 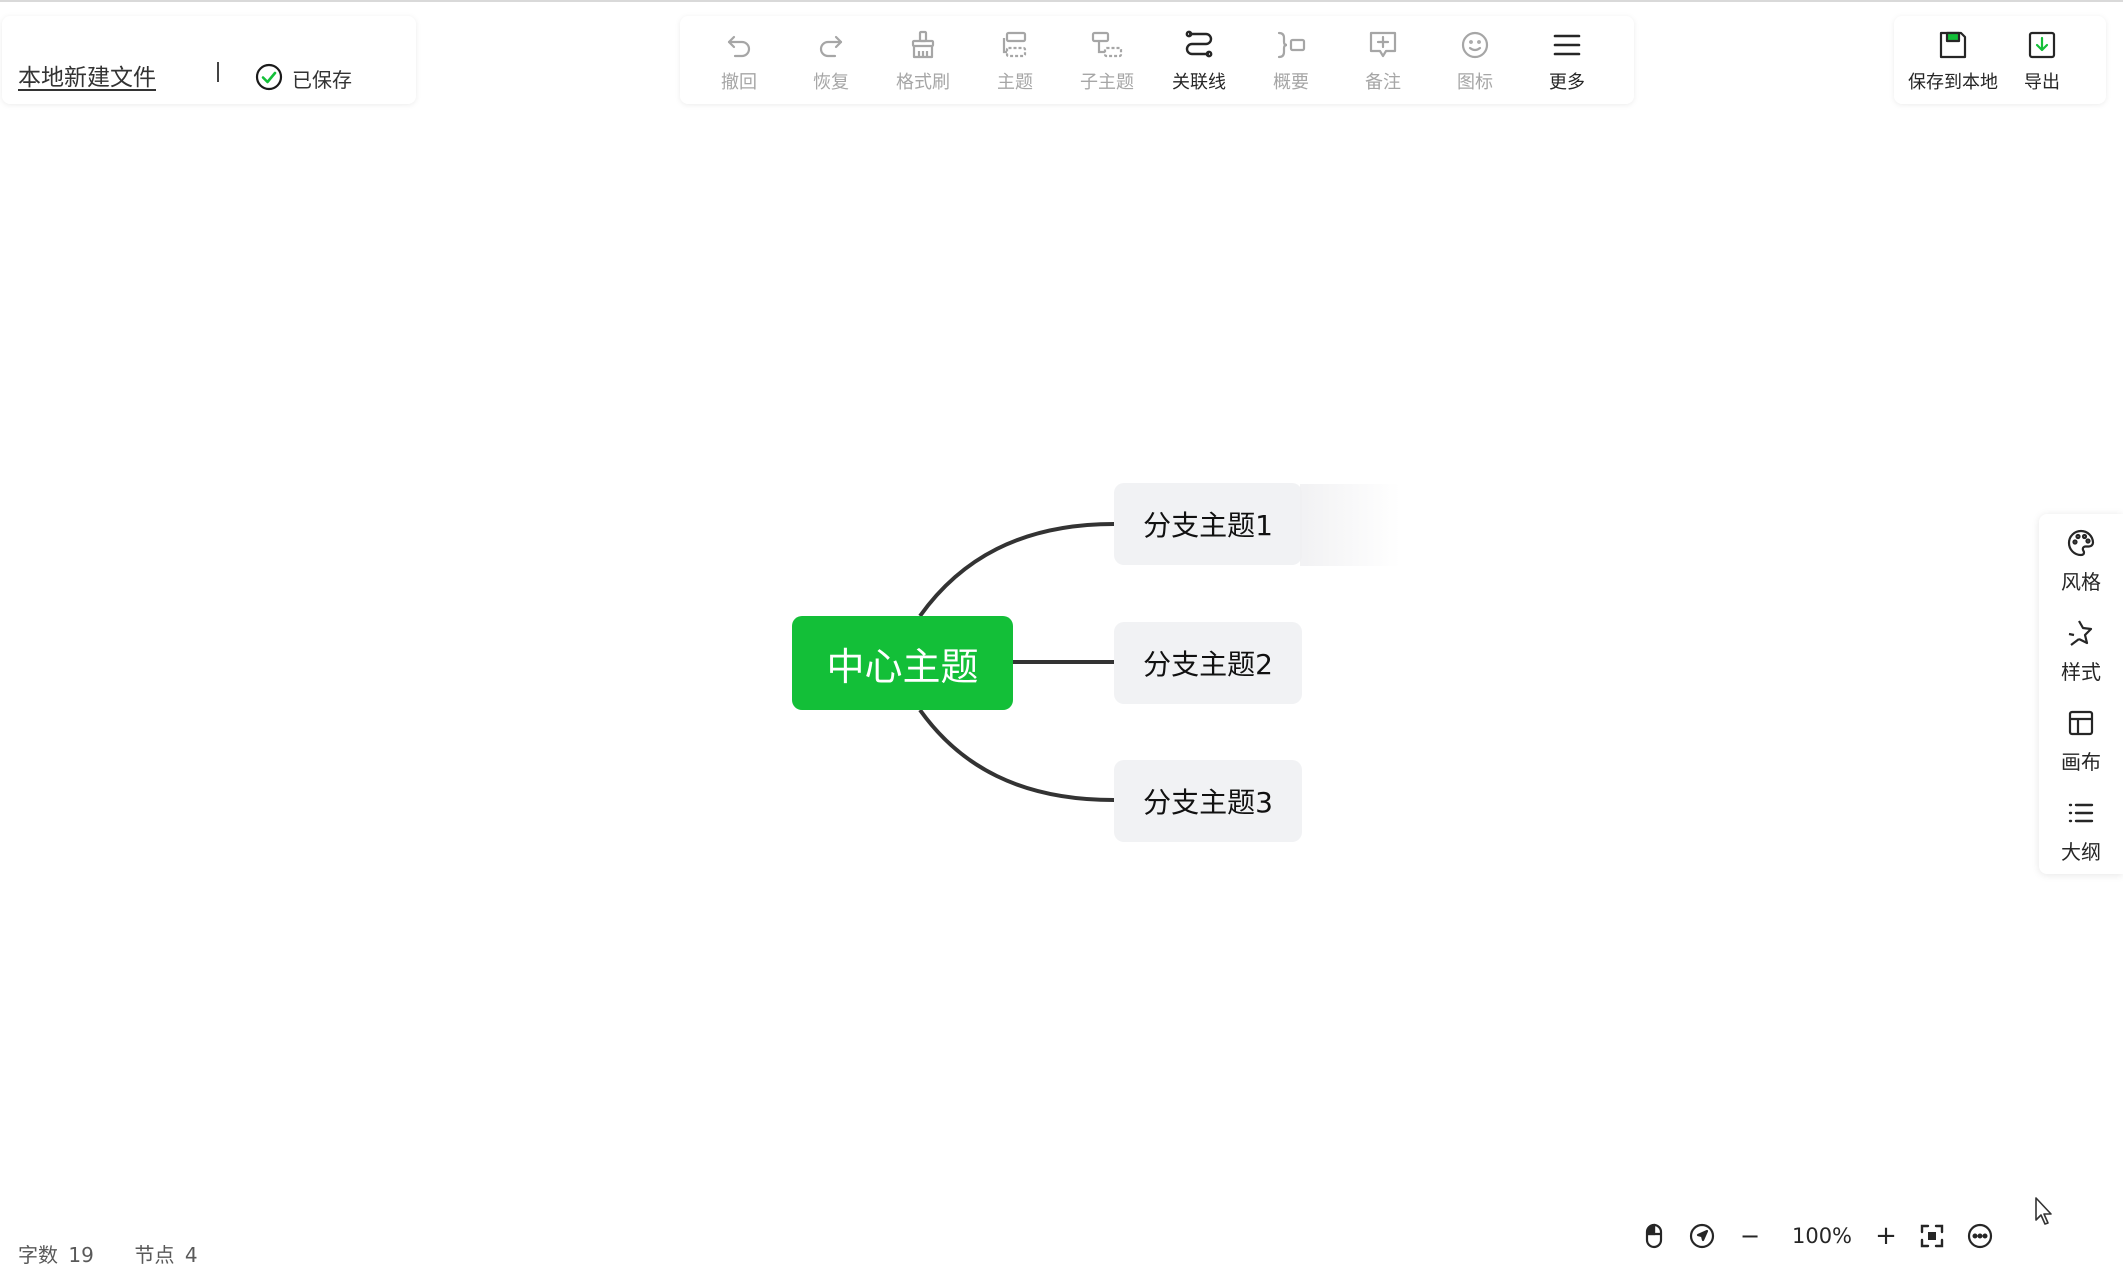 I want to click on format-brush-label: 格式刷, so click(x=923, y=82).